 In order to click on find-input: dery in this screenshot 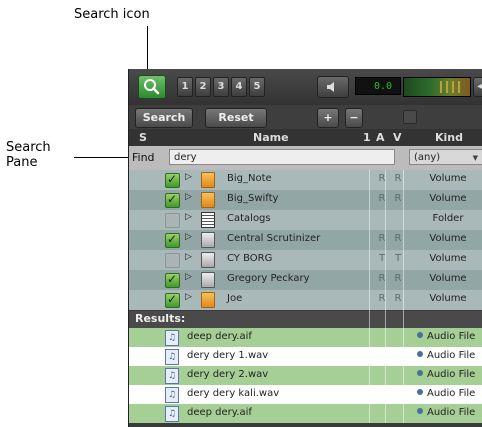, I will do `click(282, 157)`.